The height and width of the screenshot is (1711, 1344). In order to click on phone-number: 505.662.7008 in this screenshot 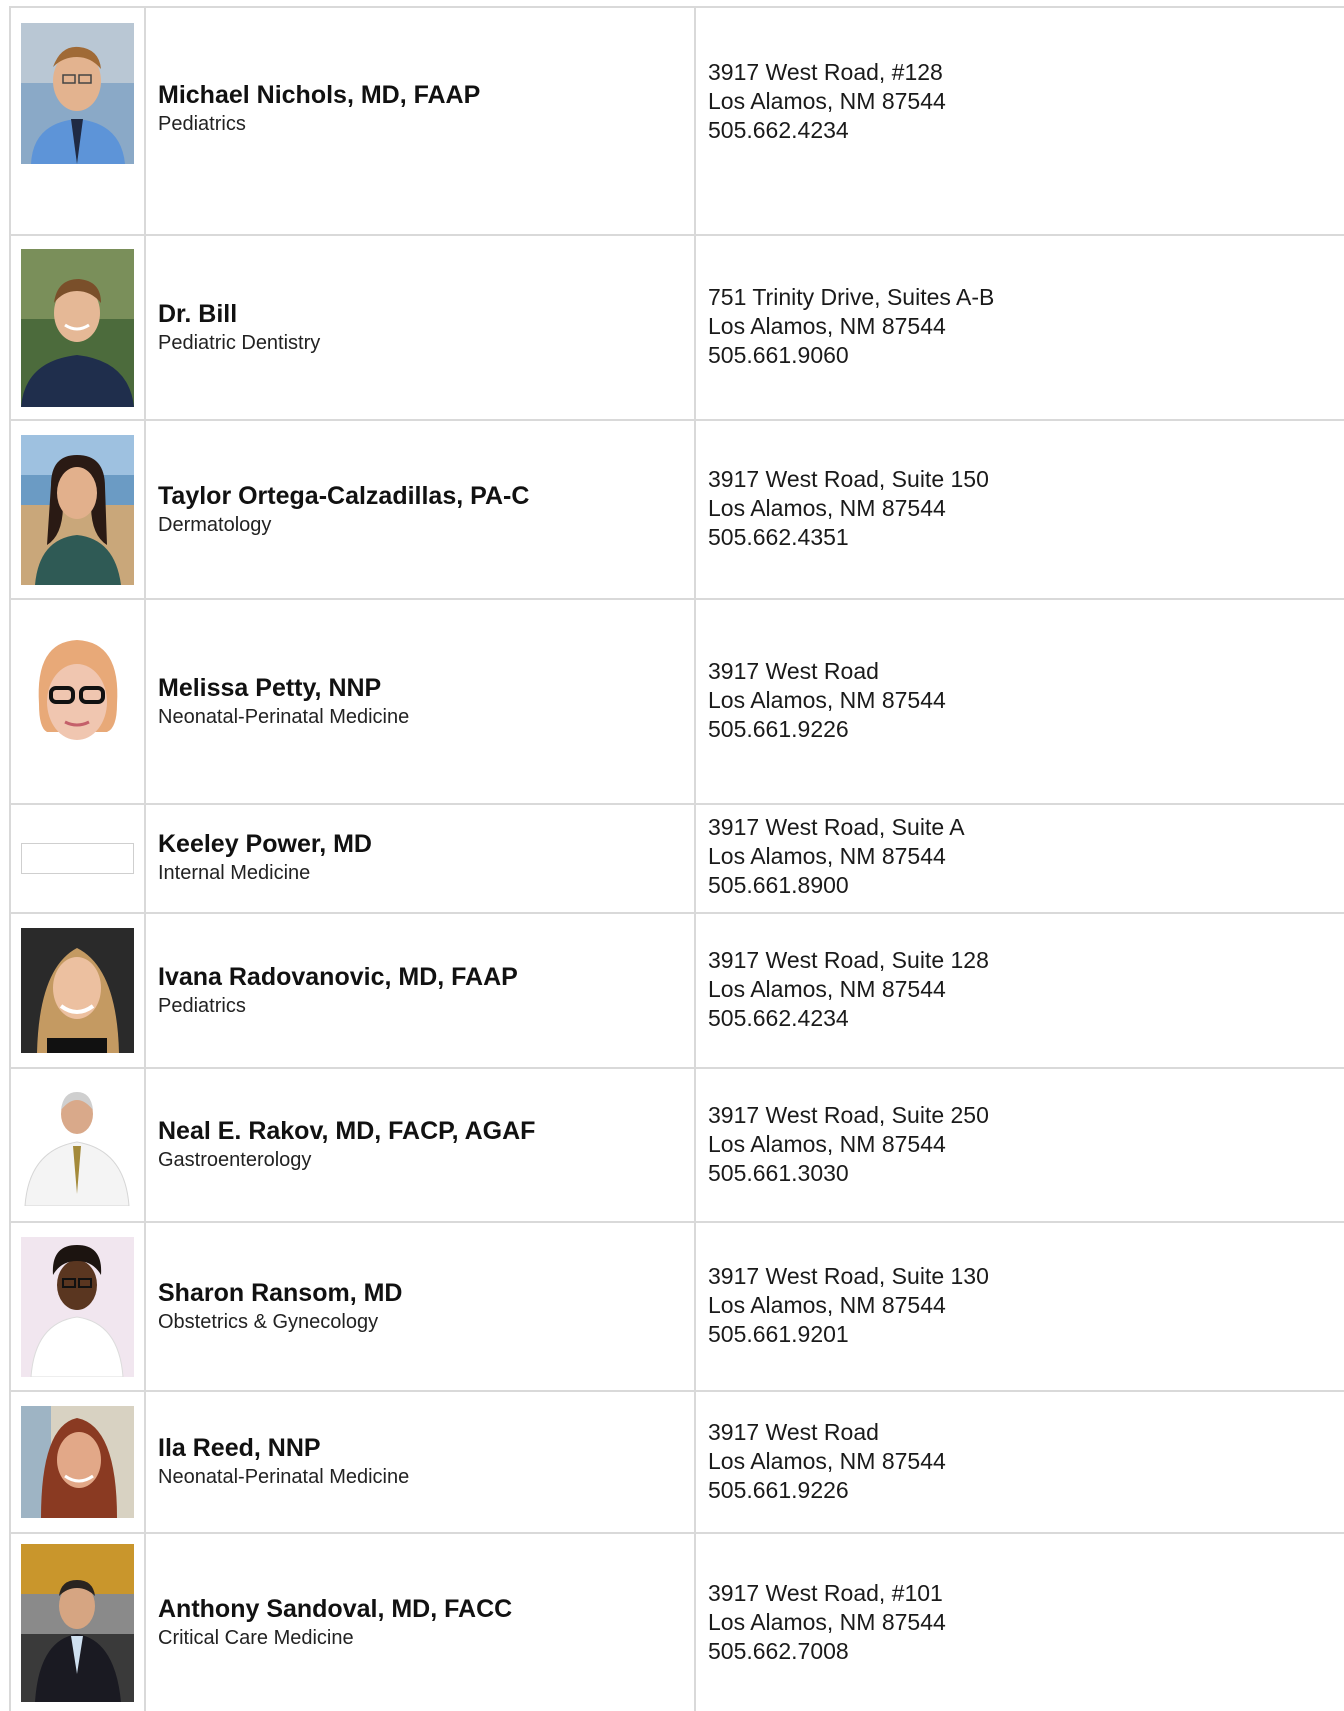, I will do `click(1026, 1651)`.